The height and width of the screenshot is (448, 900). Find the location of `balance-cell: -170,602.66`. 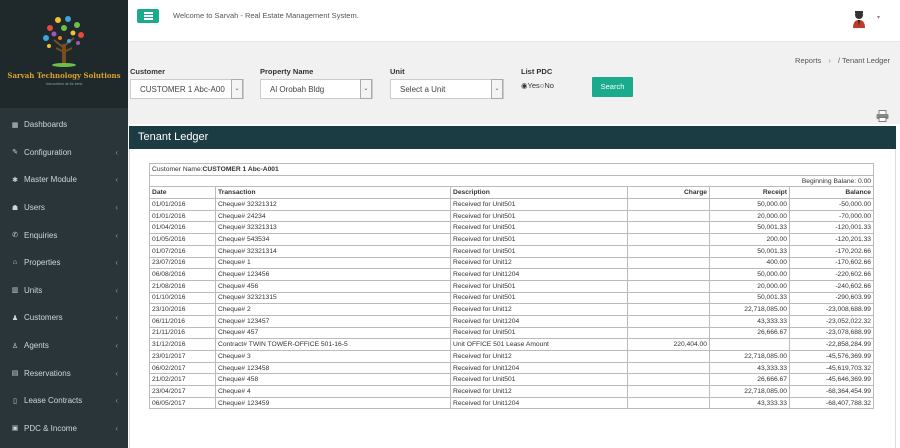

balance-cell: -170,602.66 is located at coordinates (831, 263).